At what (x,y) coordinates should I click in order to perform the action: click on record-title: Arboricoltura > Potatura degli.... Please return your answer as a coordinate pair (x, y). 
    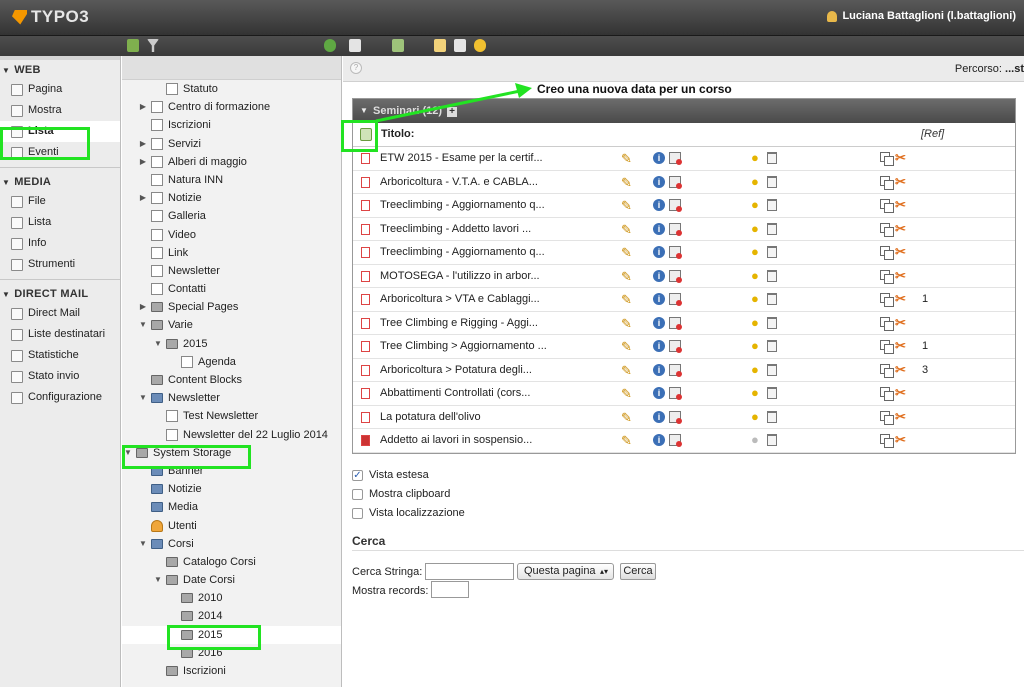
    Looking at the image, I should click on (480, 370).